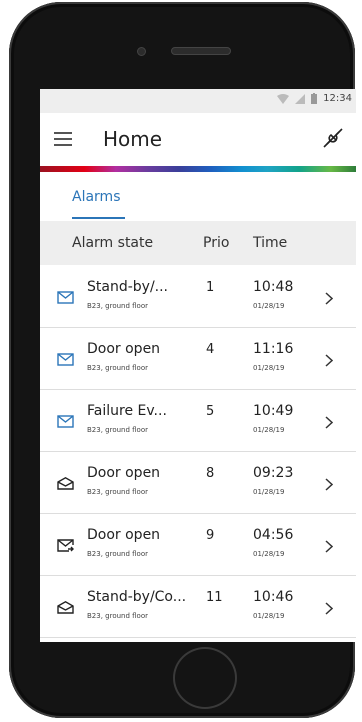 The width and height of the screenshot is (362, 722). I want to click on column-header-time: Time, so click(270, 243).